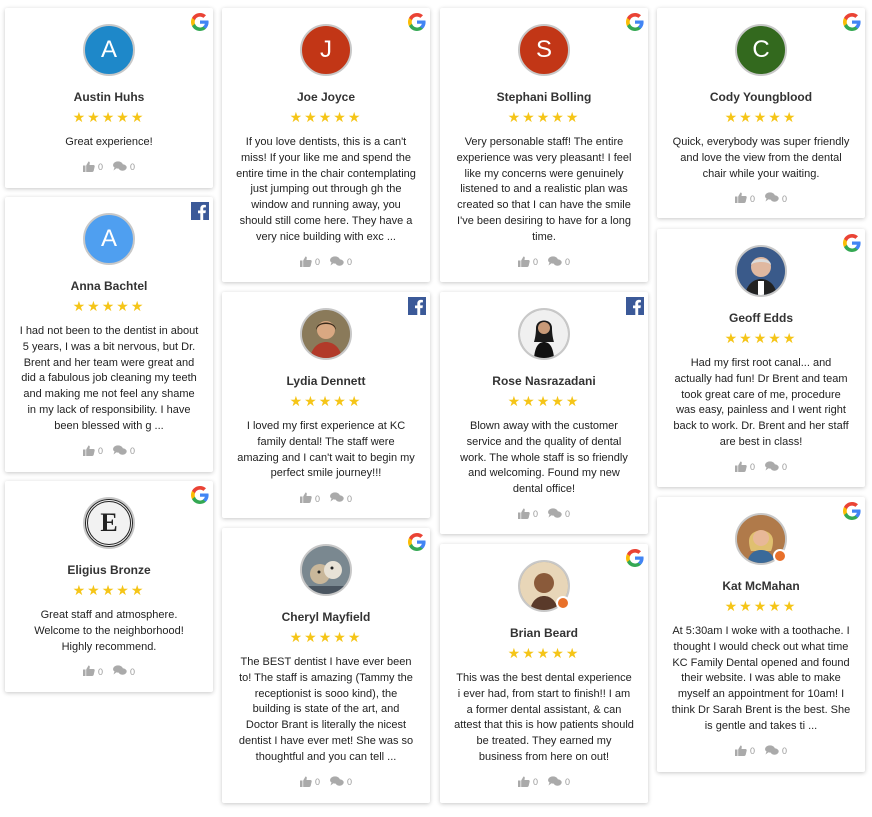 The width and height of the screenshot is (872, 817). I want to click on avatar-monogram: E, so click(109, 523).